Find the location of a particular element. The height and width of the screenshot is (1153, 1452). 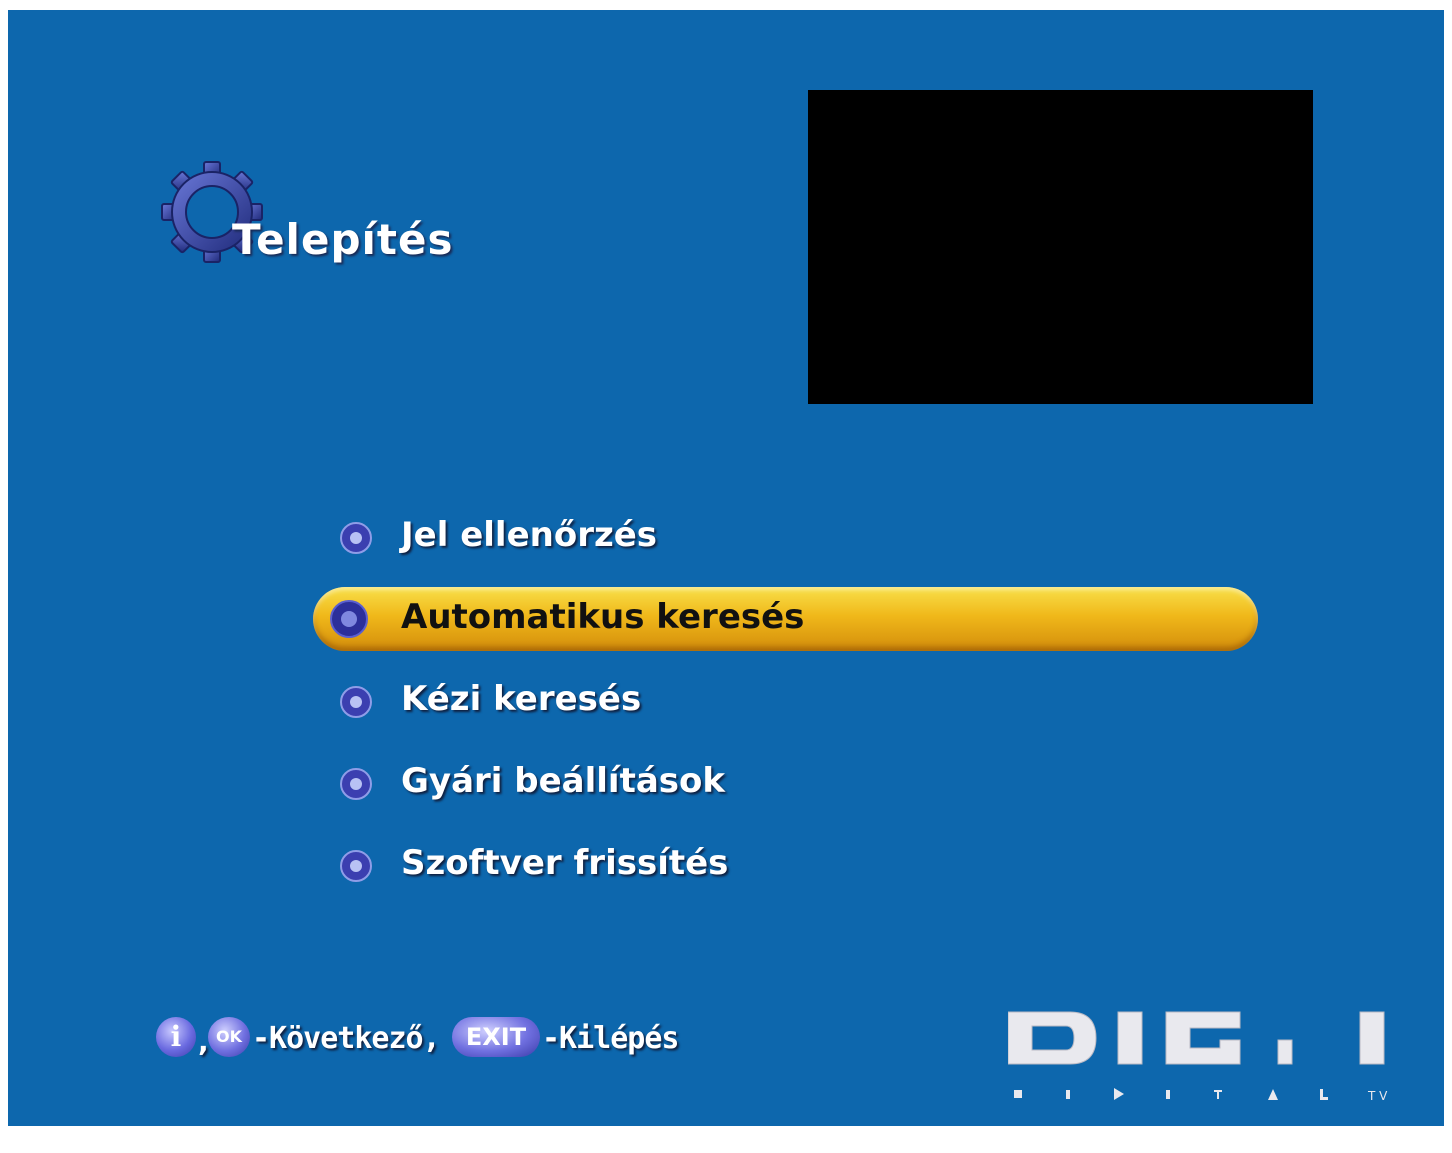

digi-logo: T V is located at coordinates (1198, 1057).